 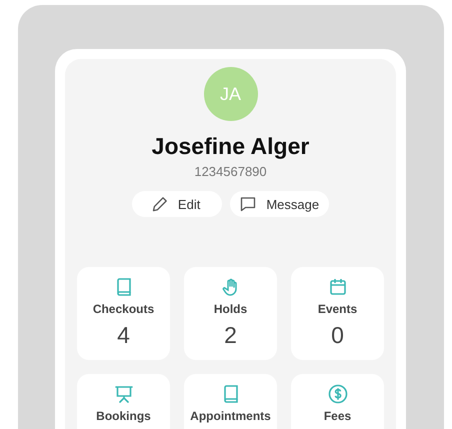 What do you see at coordinates (337, 335) in the screenshot?
I see `stat-count: 0` at bounding box center [337, 335].